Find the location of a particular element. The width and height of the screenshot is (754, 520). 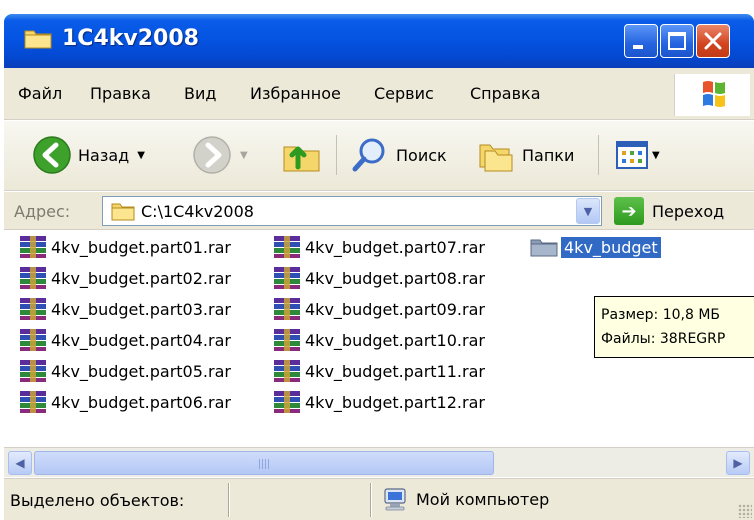

status-location-text: Мой компьютер is located at coordinates (483, 499).